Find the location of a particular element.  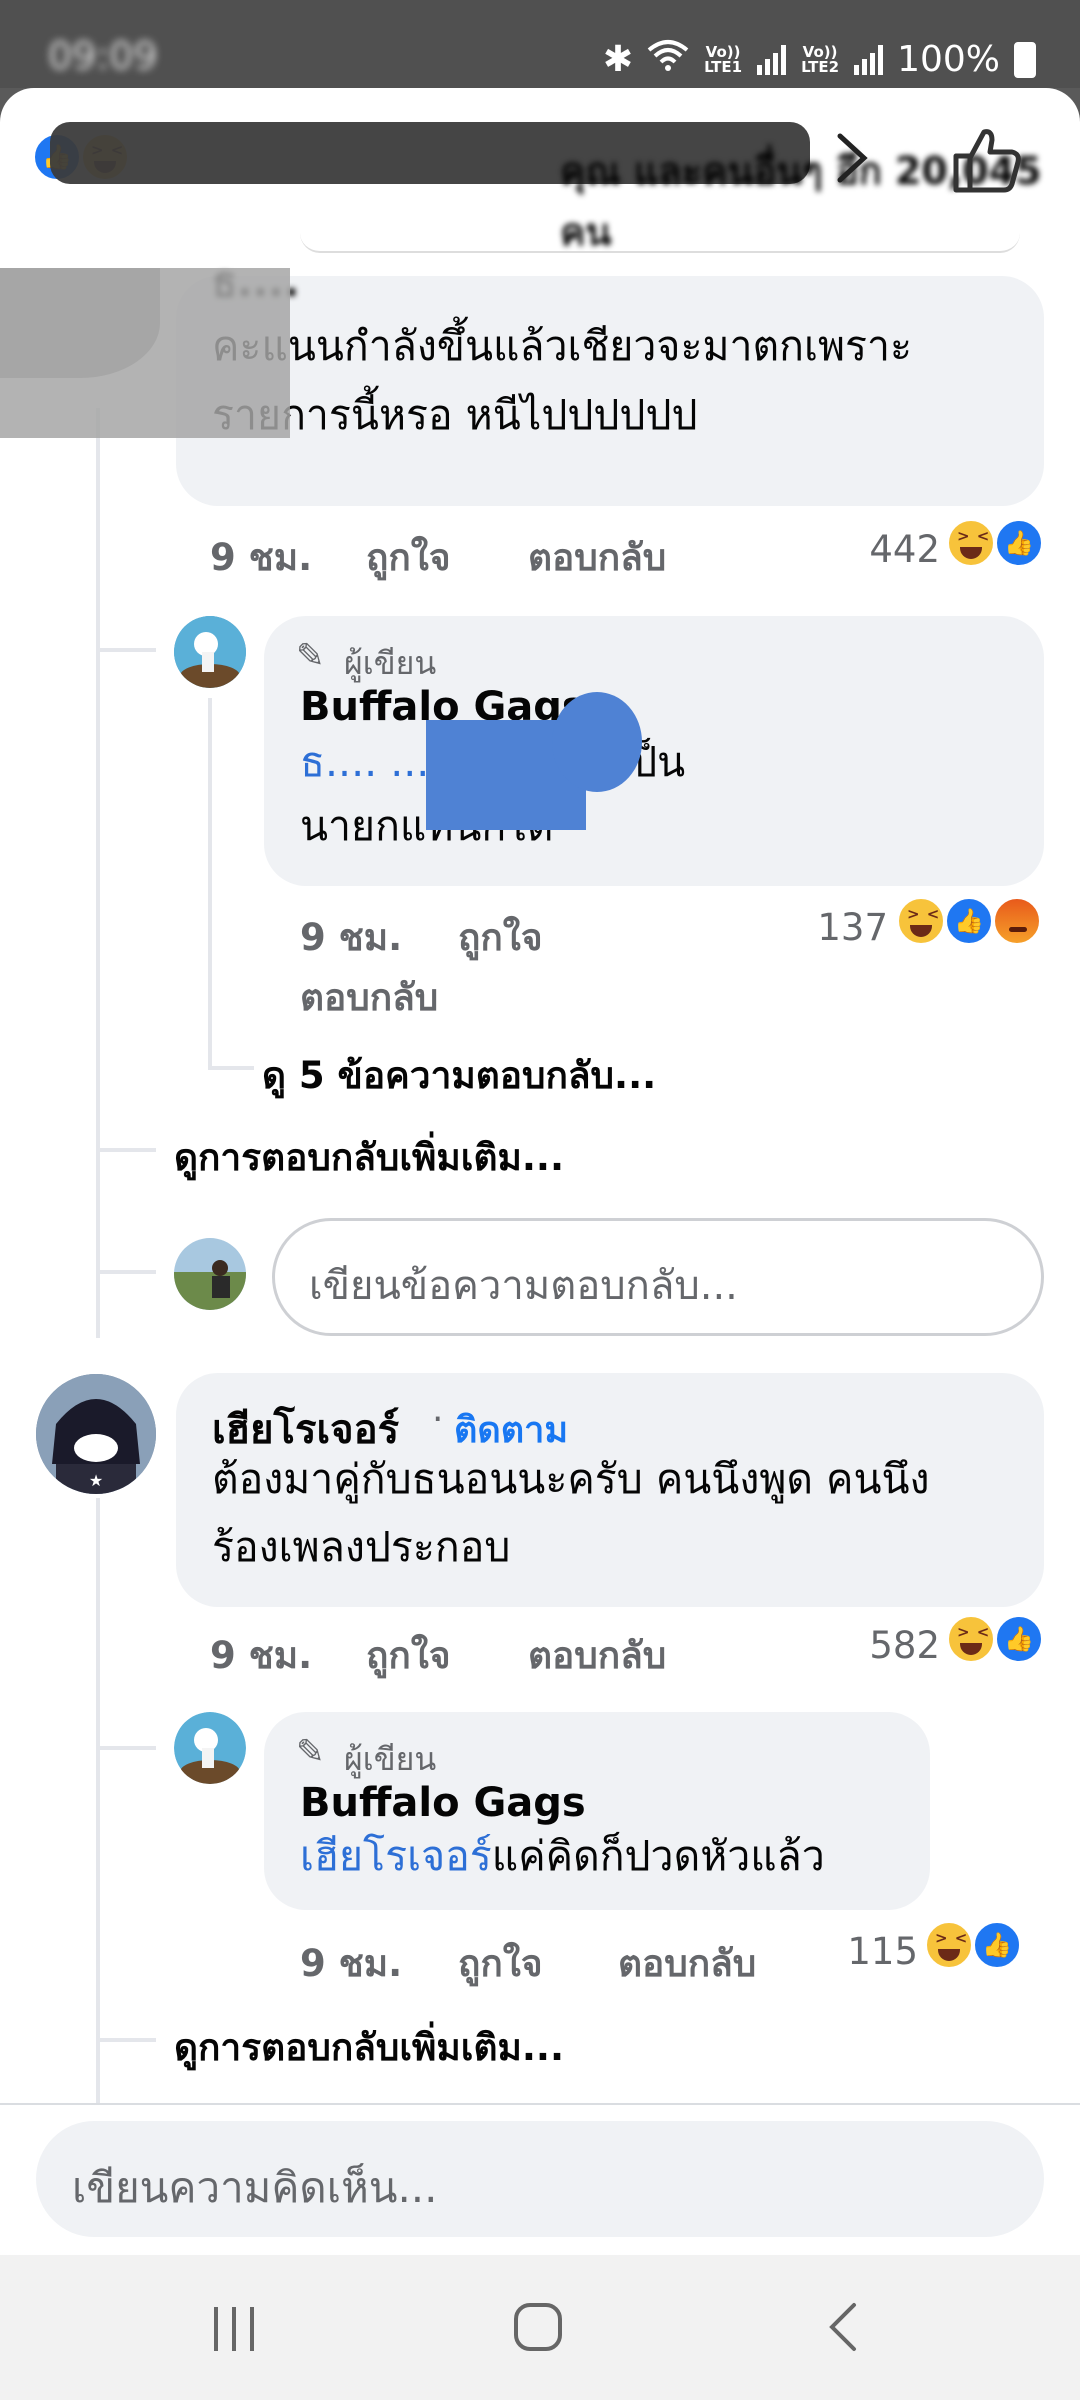

comment-text-line: คะแนนกำลังขึ้นแล้วเชียวจะมาตกเพราะ is located at coordinates (562, 346).